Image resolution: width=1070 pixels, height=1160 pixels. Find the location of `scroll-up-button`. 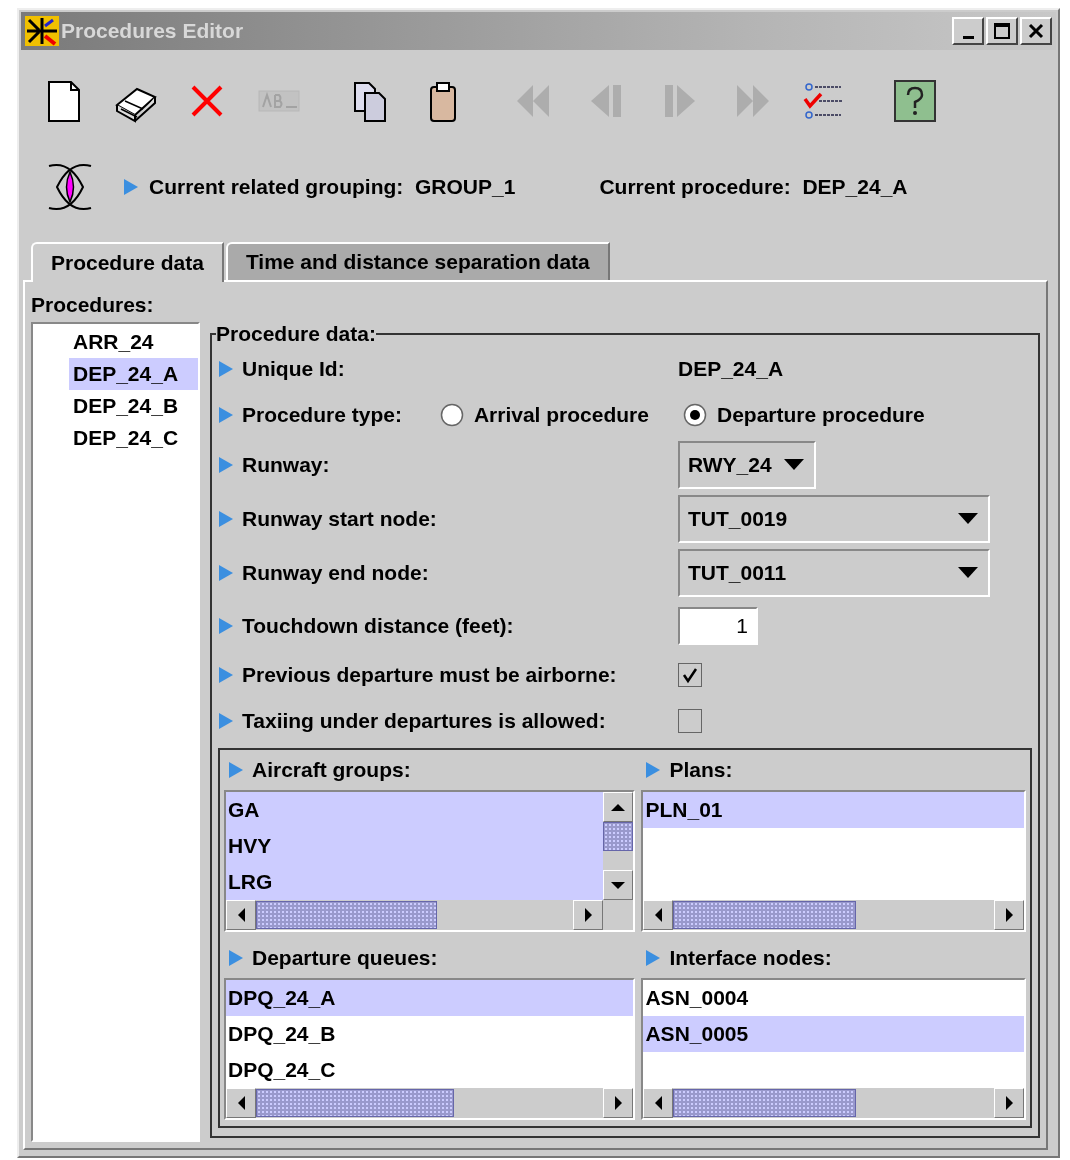

scroll-up-button is located at coordinates (618, 807).